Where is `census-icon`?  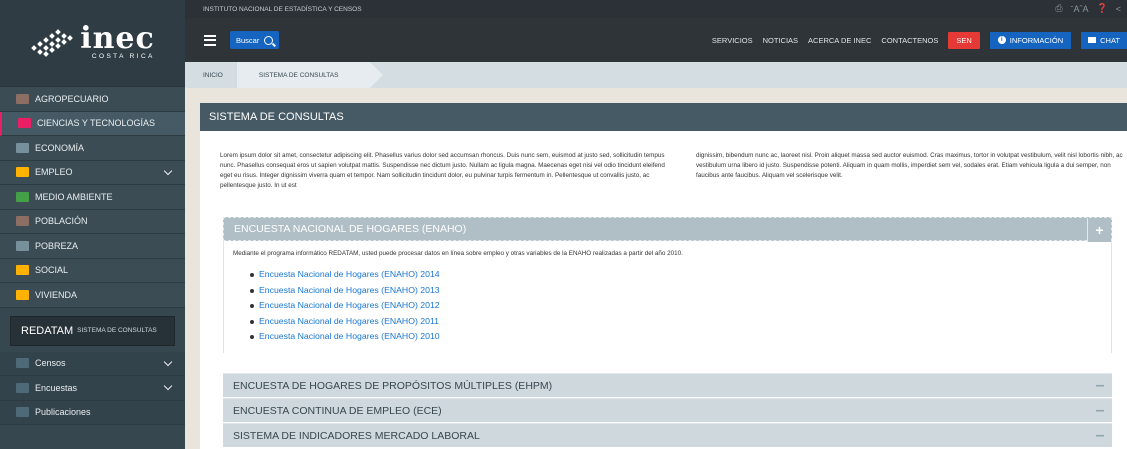
census-icon is located at coordinates (22, 363).